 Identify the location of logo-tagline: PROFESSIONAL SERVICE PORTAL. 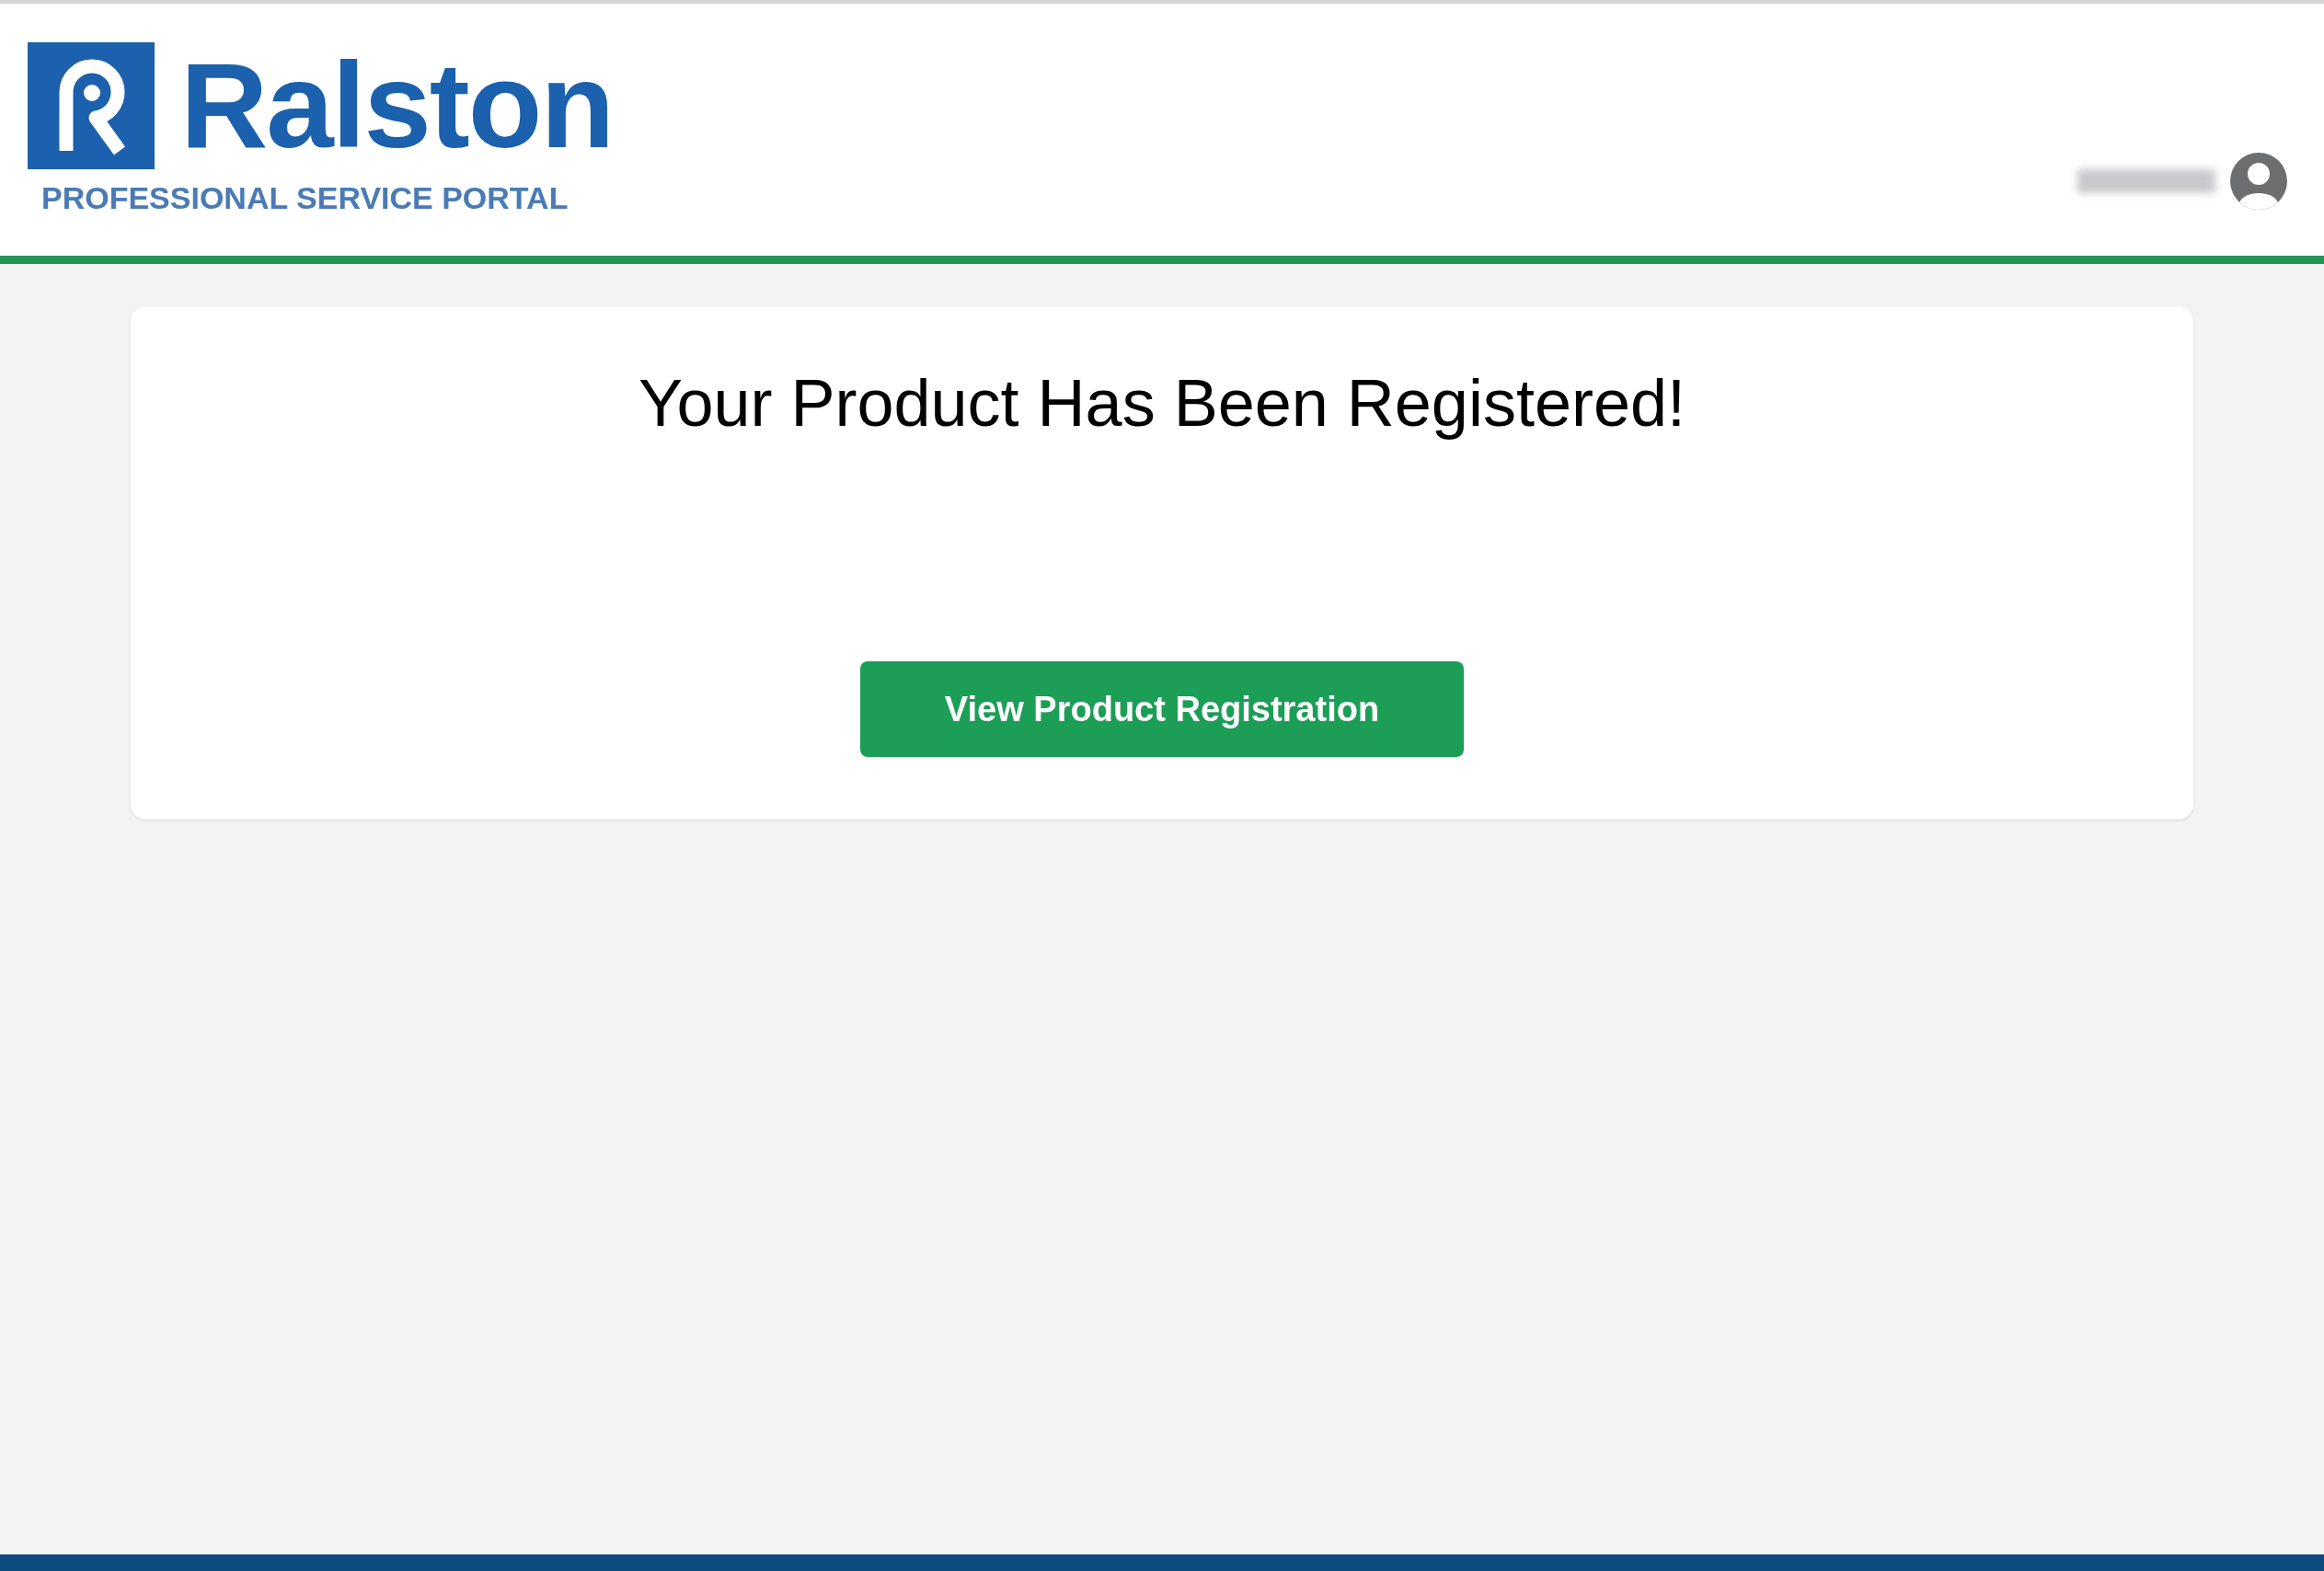
(305, 197).